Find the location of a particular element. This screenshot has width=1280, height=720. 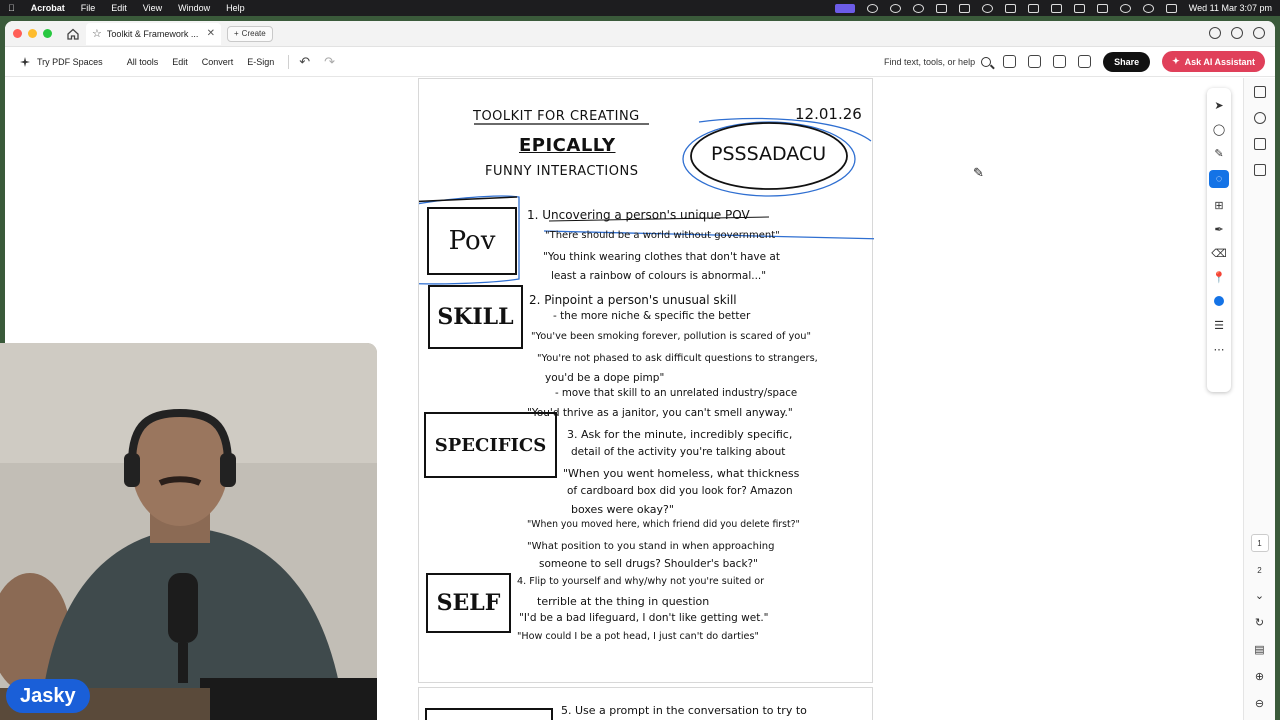

control-center-icon is located at coordinates (1171, 8).